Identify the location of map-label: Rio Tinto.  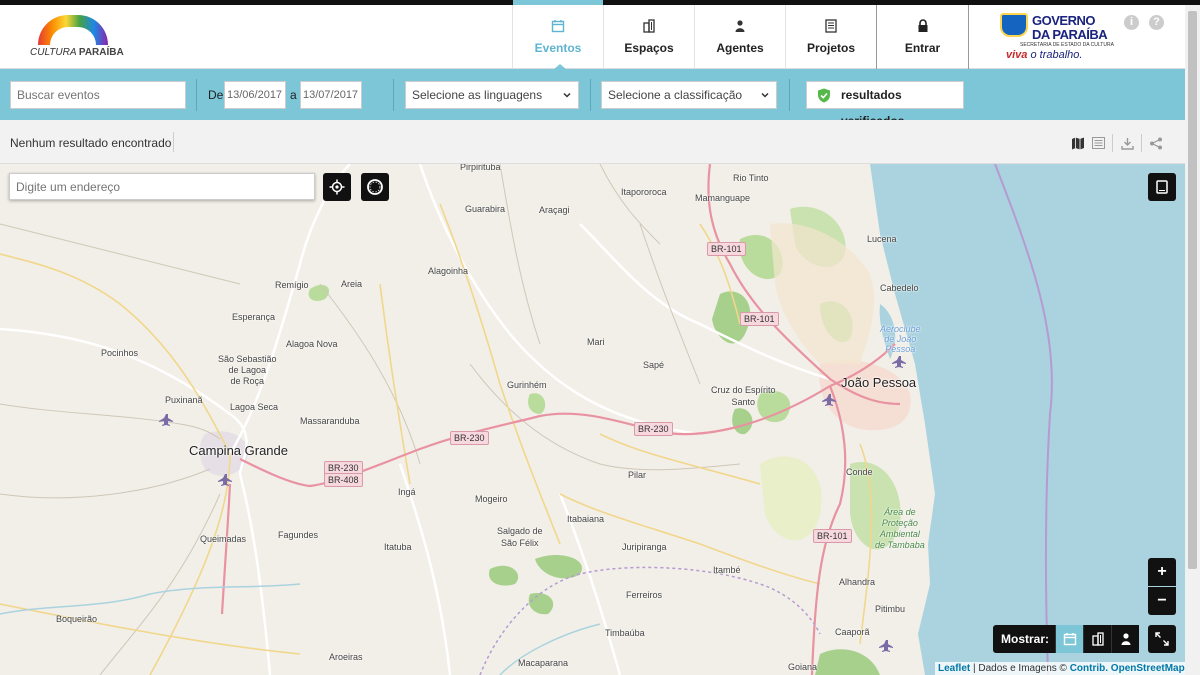
(751, 178).